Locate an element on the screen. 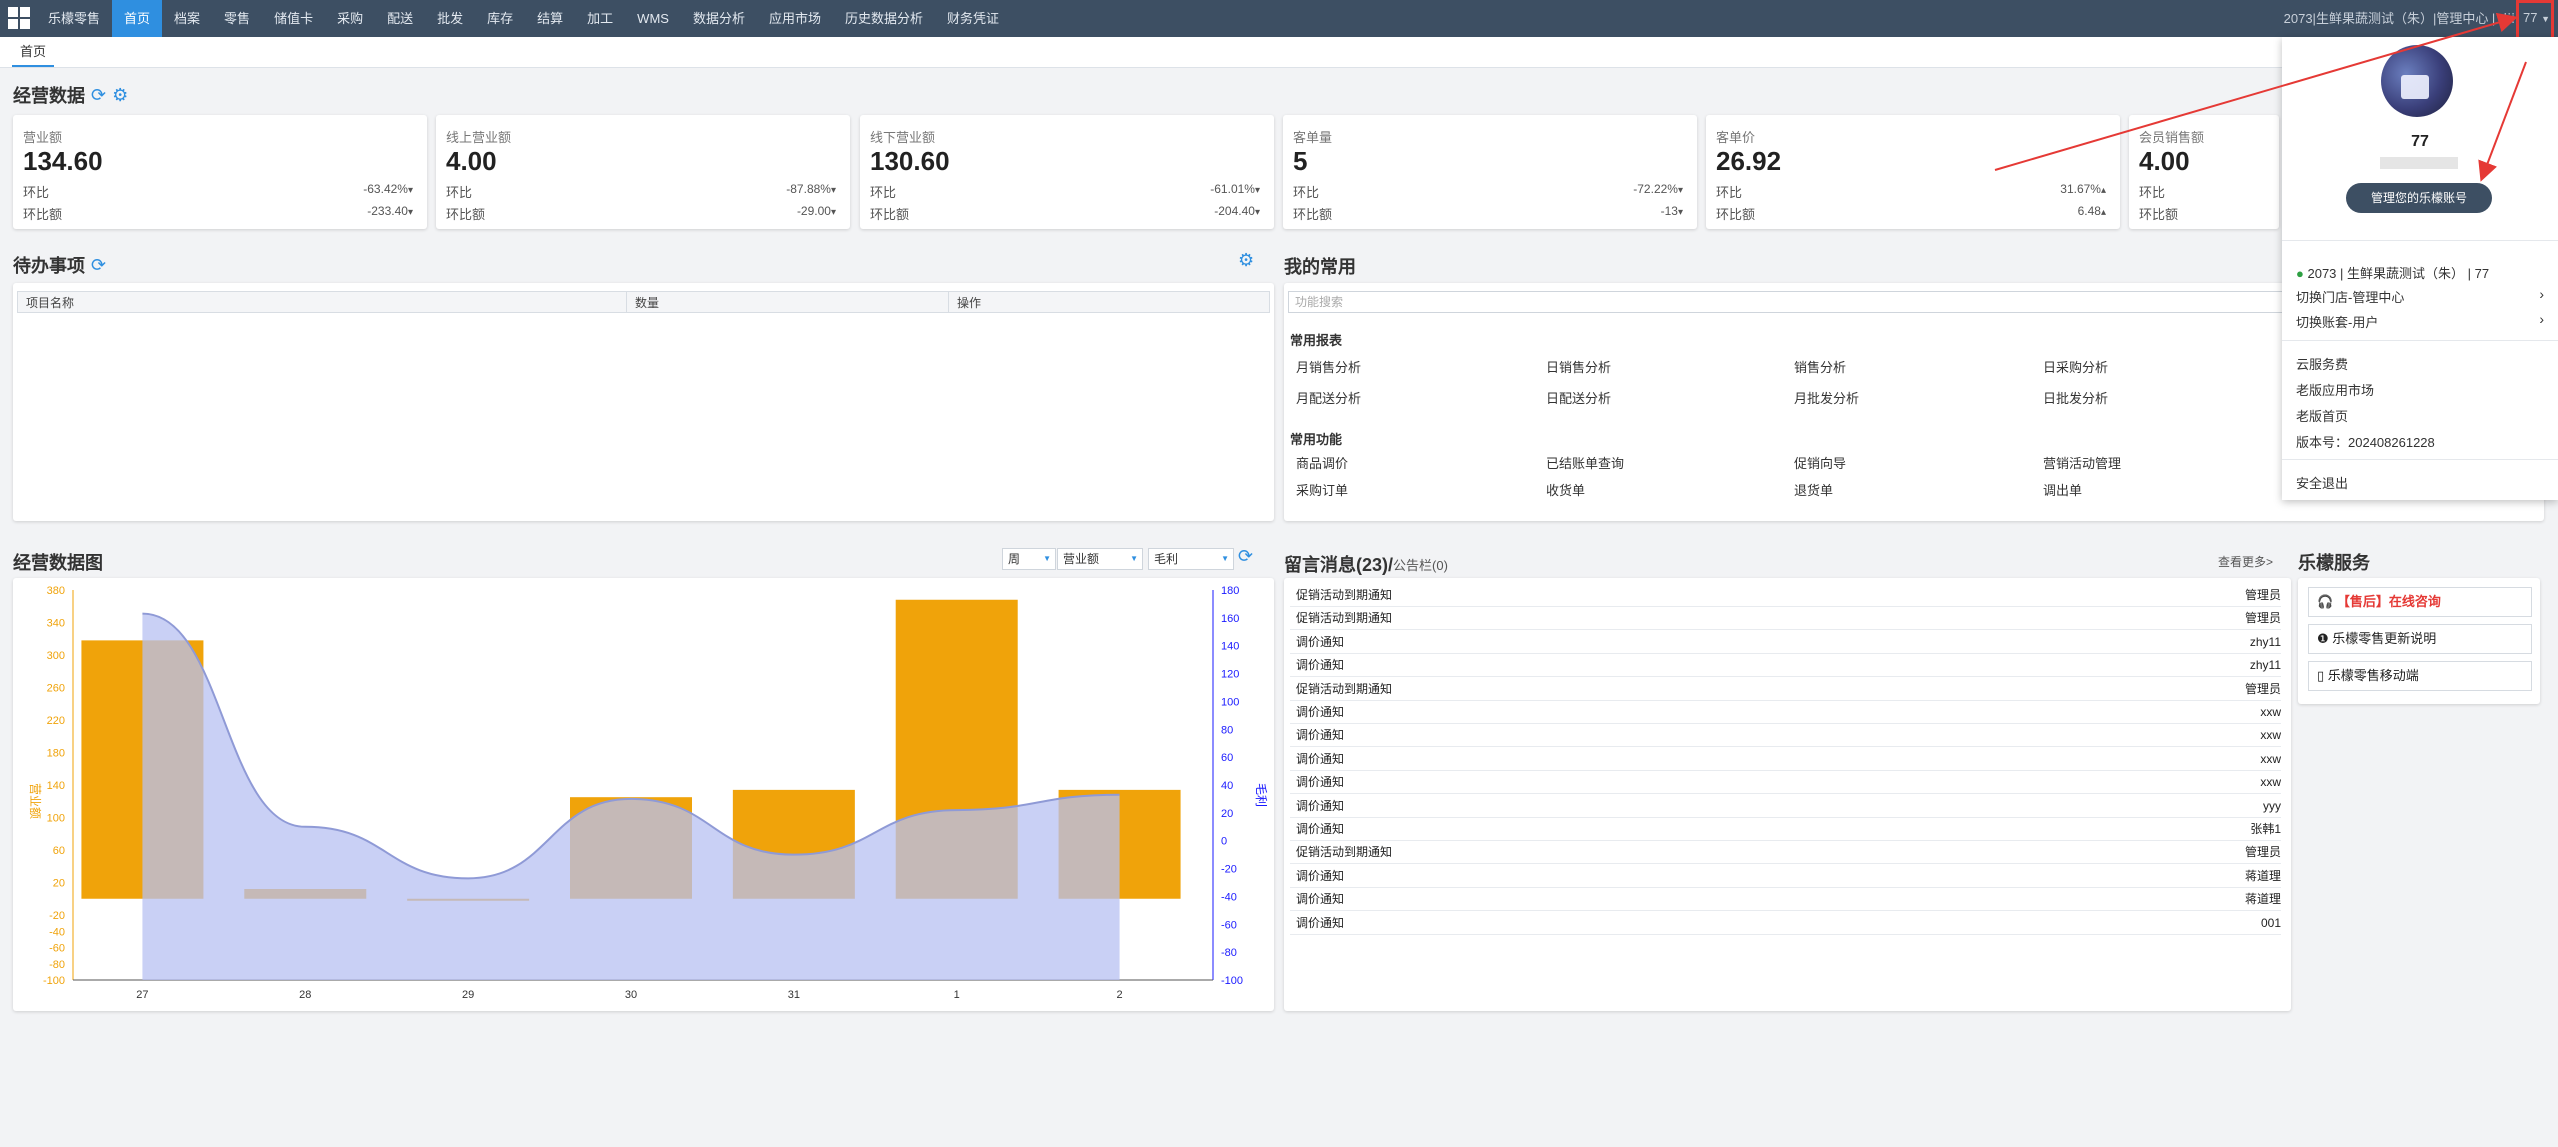 The image size is (2558, 1147). annotation-arrows is located at coordinates (2260, 97).